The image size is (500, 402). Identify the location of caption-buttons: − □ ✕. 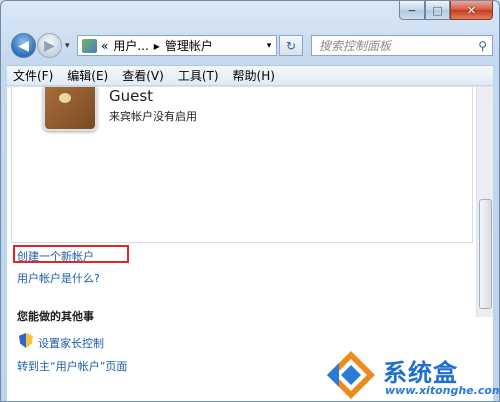
(446, 10).